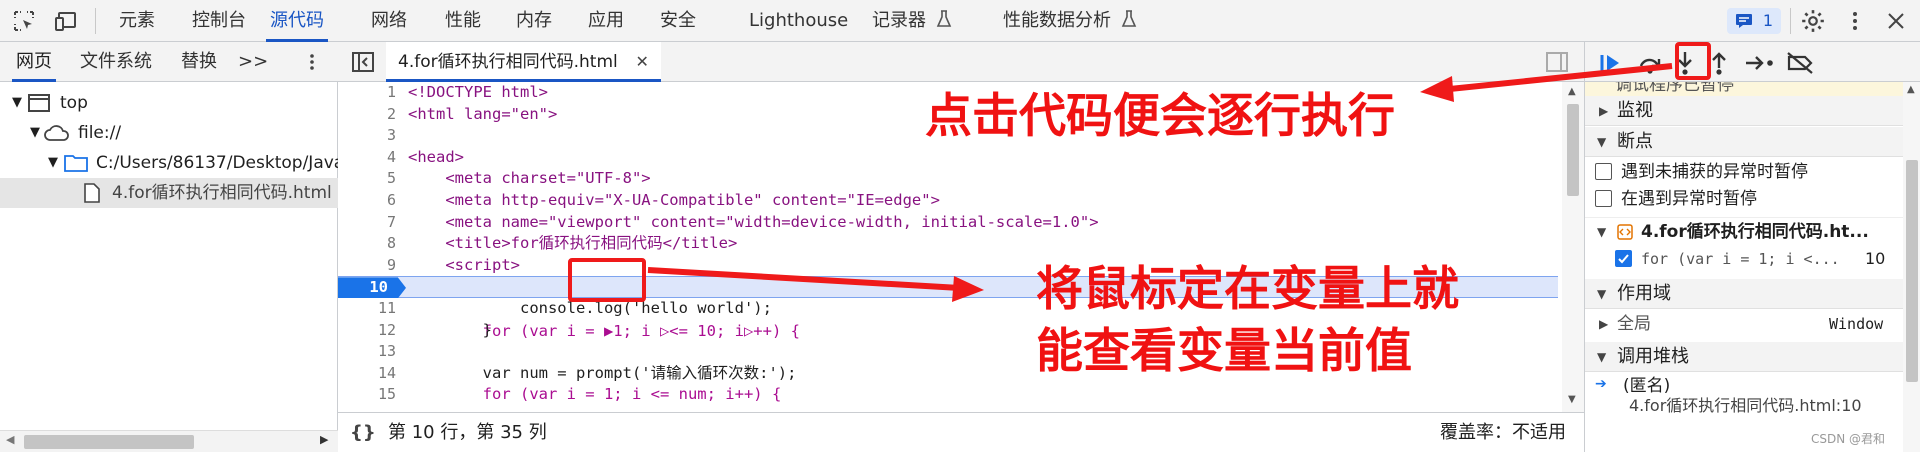 The width and height of the screenshot is (1920, 452). I want to click on vertical-scrollbar: ▲ ▼, so click(1573, 247).